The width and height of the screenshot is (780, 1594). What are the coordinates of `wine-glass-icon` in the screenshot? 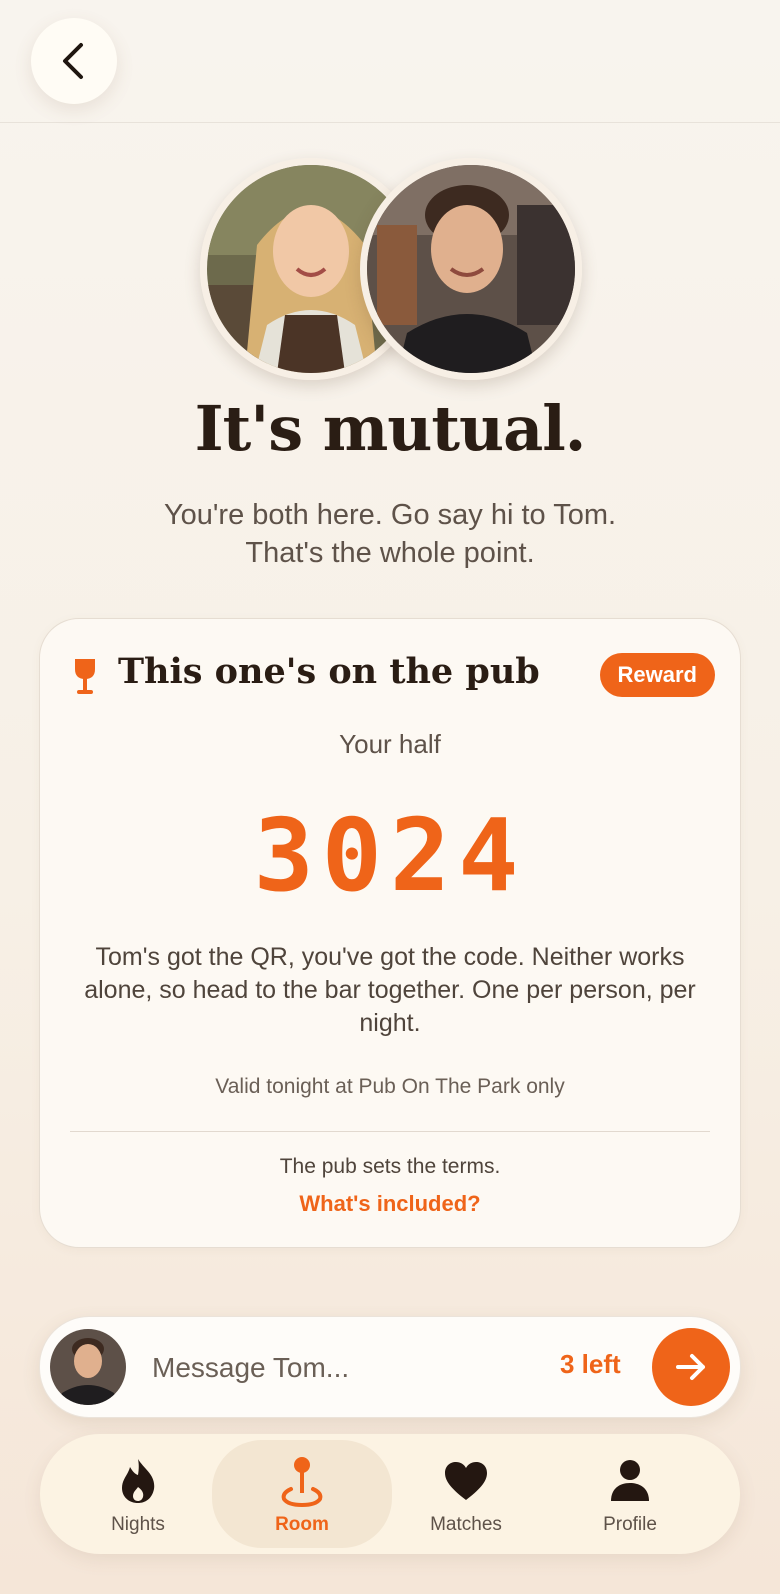 It's located at (85, 676).